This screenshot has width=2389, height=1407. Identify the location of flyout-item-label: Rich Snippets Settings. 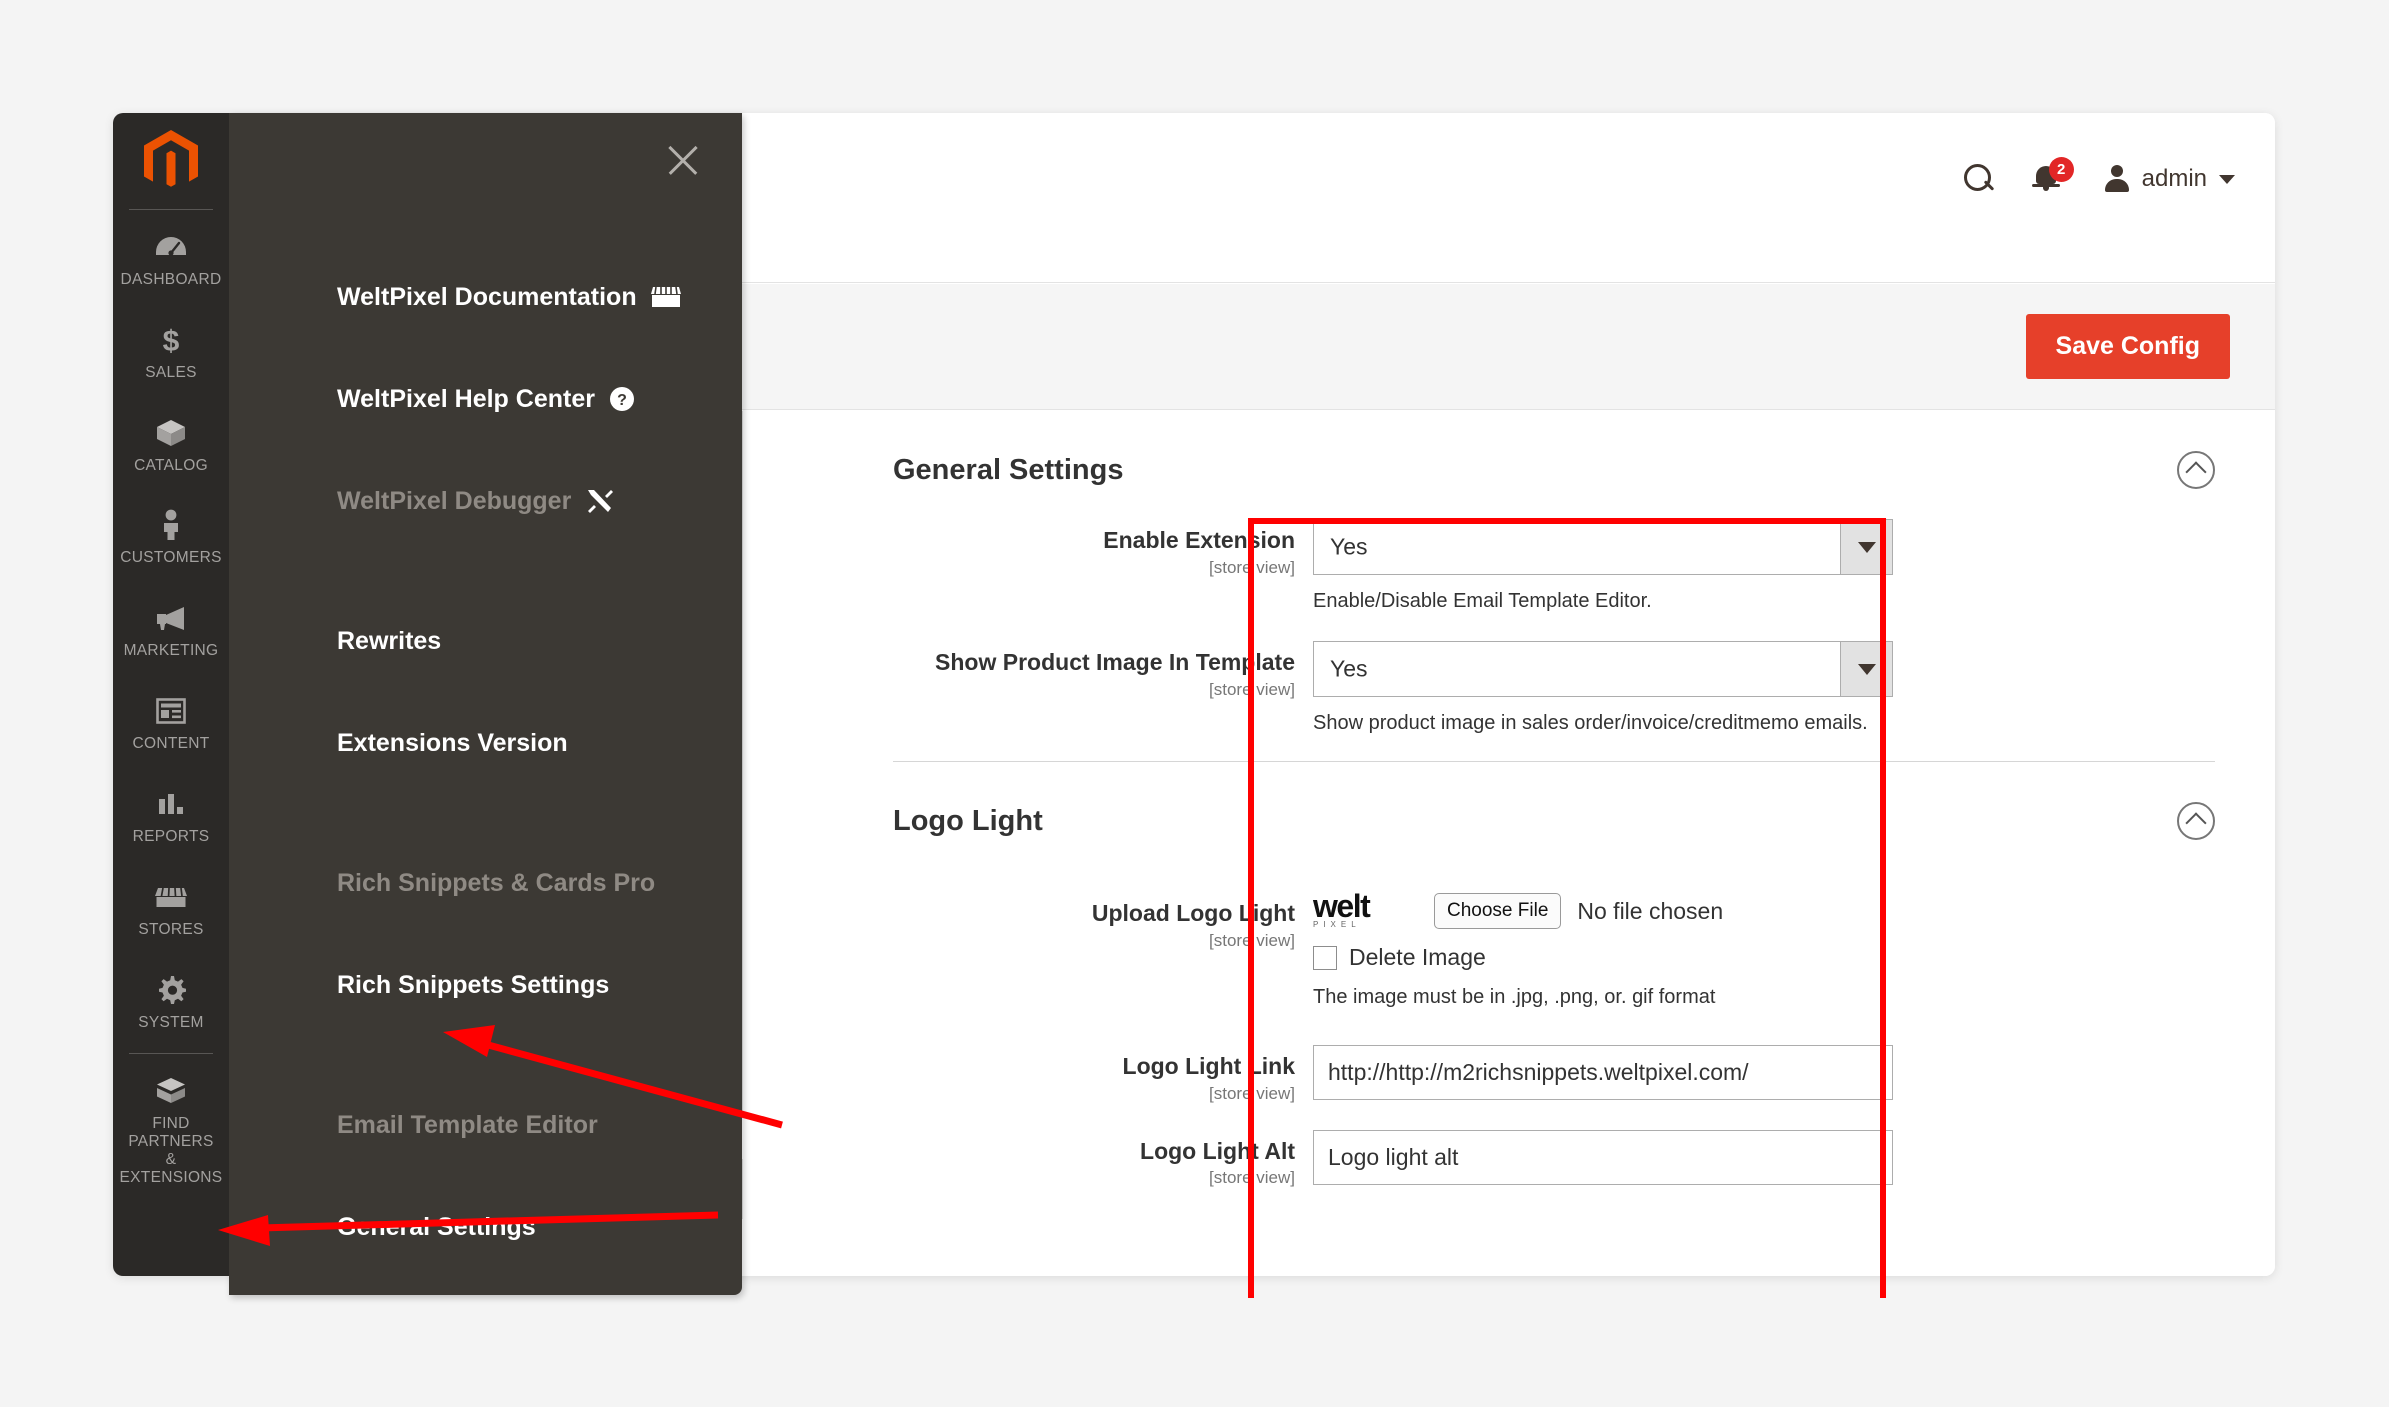
(473, 984).